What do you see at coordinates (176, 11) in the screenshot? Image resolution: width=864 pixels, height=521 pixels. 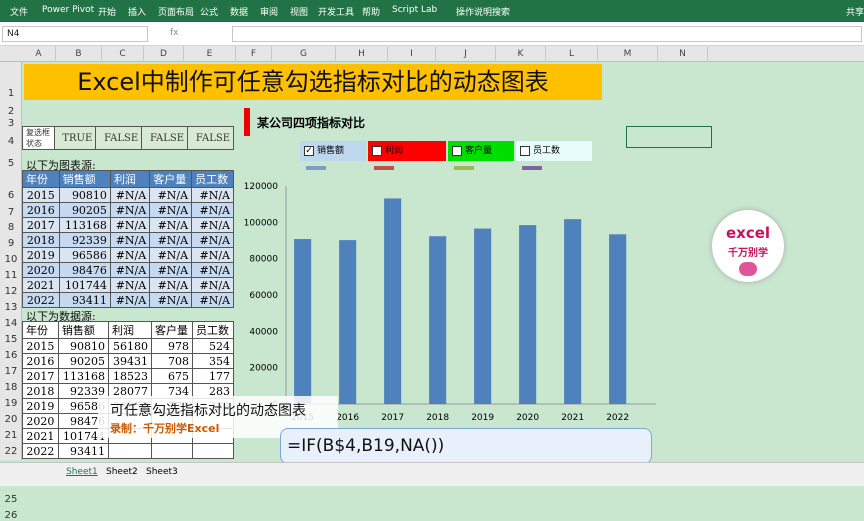 I see `ribbon-tab: 页面布局` at bounding box center [176, 11].